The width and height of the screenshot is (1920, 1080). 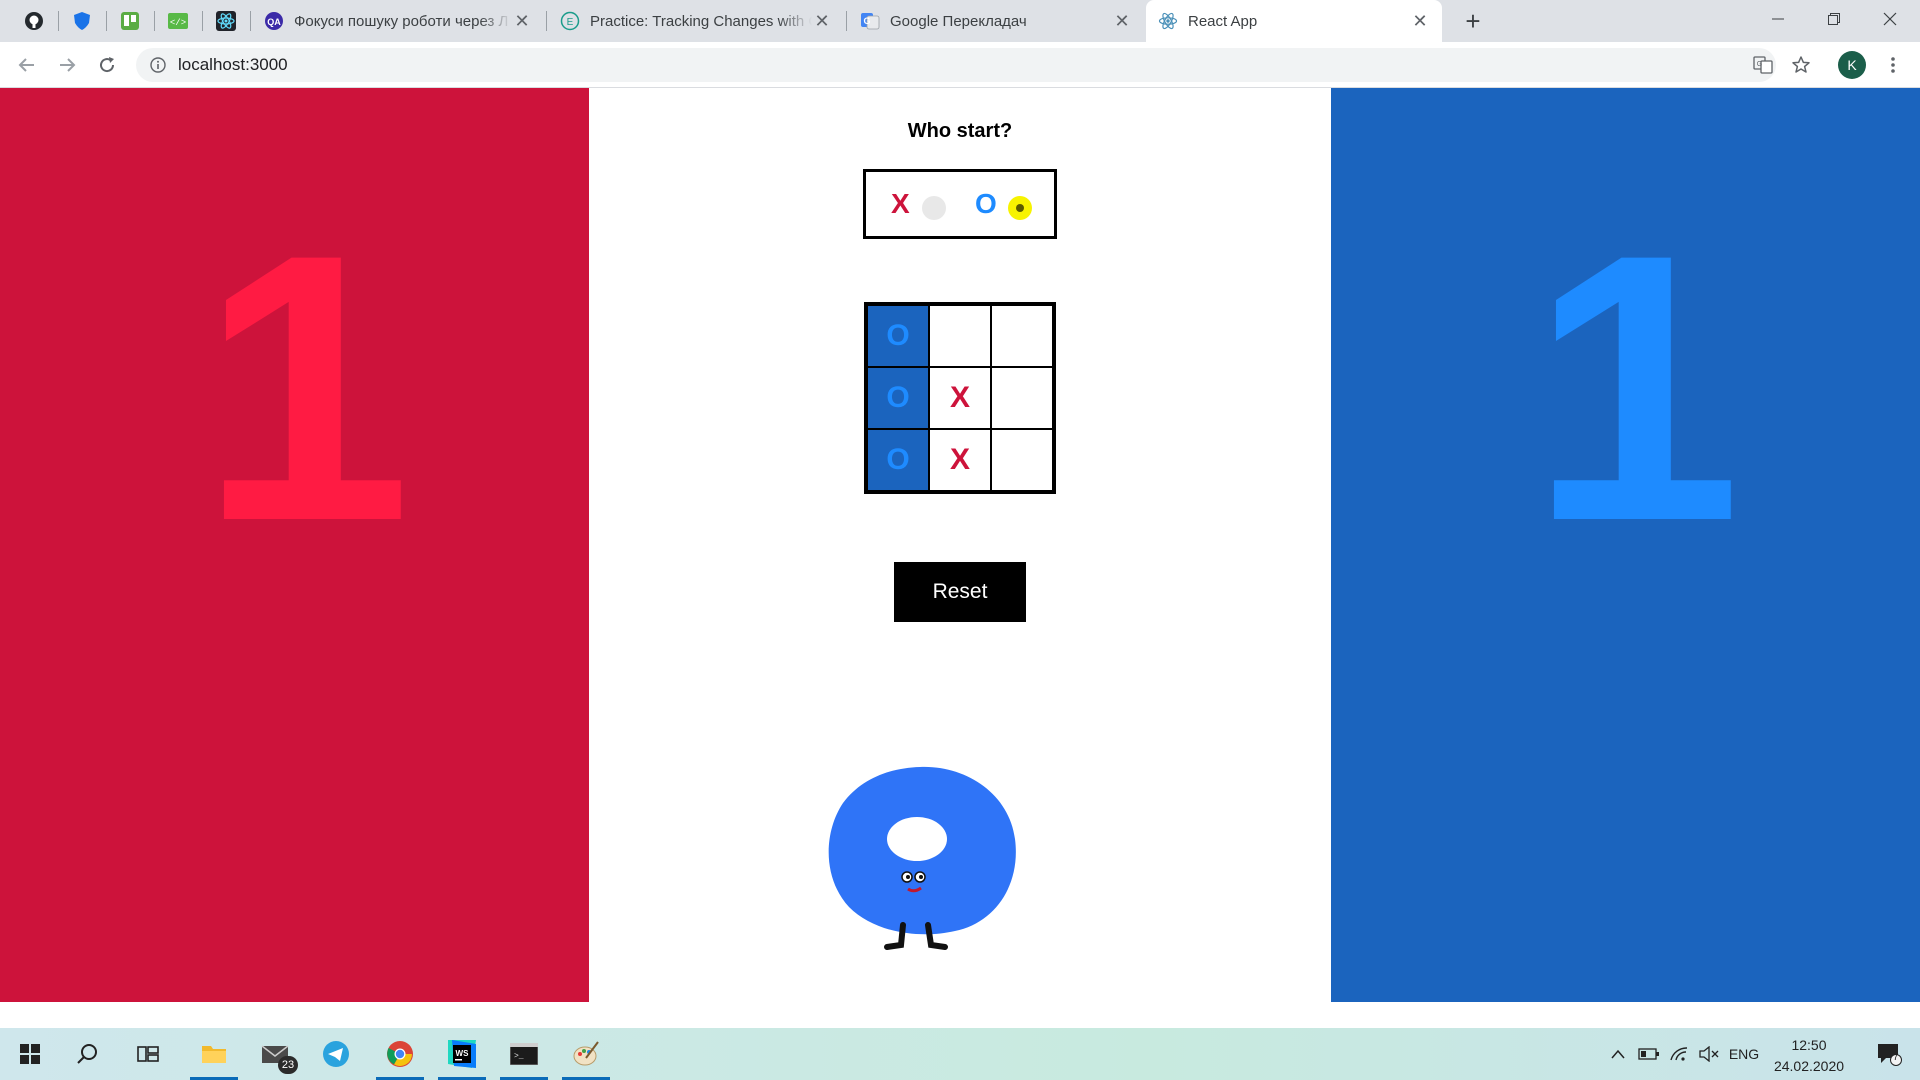 I want to click on board-cell-7: X, so click(x=960, y=460).